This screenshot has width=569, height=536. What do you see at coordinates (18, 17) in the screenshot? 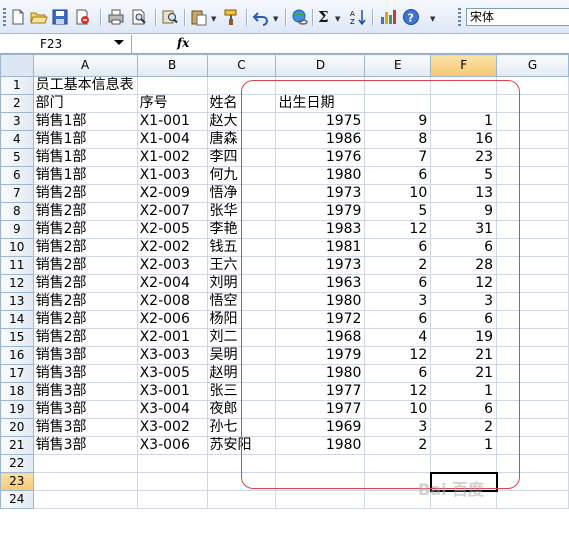
I see `new-icon` at bounding box center [18, 17].